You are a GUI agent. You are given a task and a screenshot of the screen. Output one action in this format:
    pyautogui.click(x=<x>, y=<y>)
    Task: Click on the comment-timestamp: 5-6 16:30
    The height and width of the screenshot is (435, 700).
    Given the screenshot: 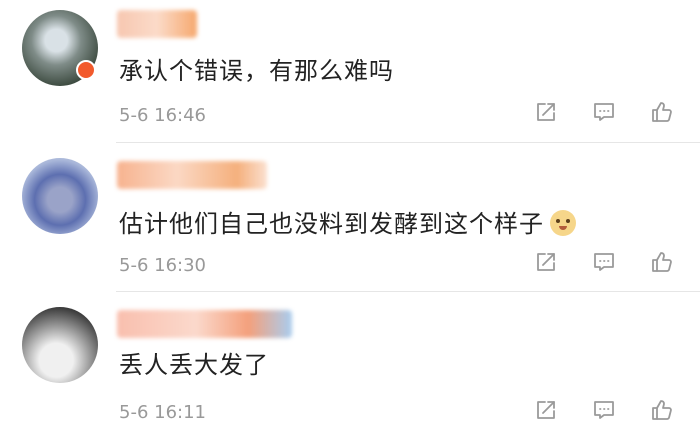 What is the action you would take?
    pyautogui.click(x=162, y=265)
    